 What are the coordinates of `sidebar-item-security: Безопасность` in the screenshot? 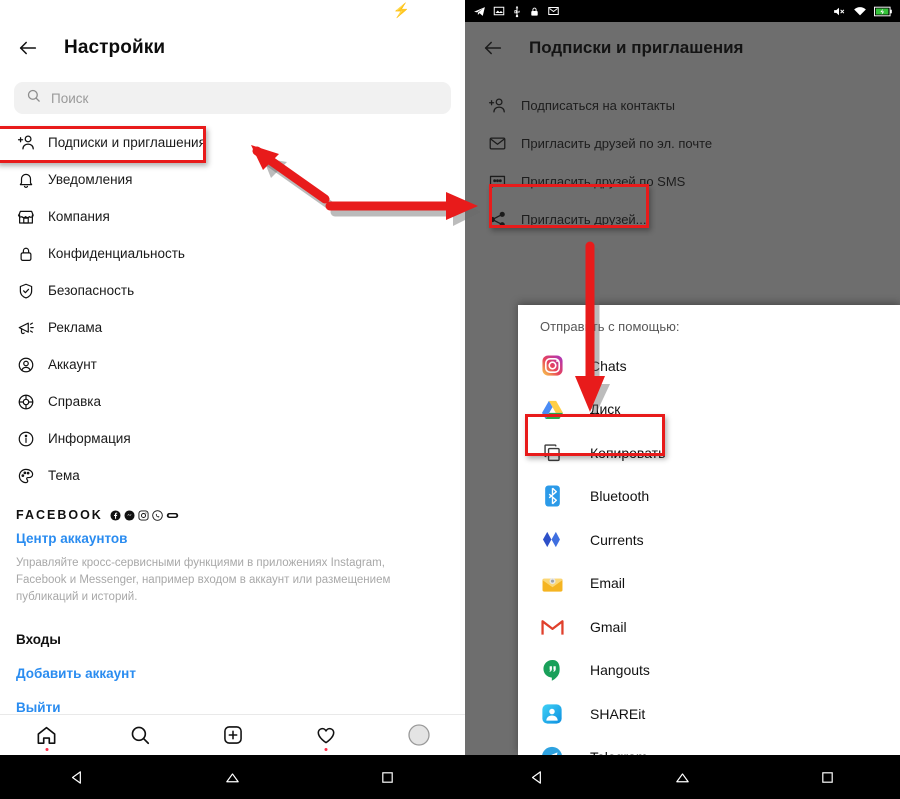 It's located at (232, 290).